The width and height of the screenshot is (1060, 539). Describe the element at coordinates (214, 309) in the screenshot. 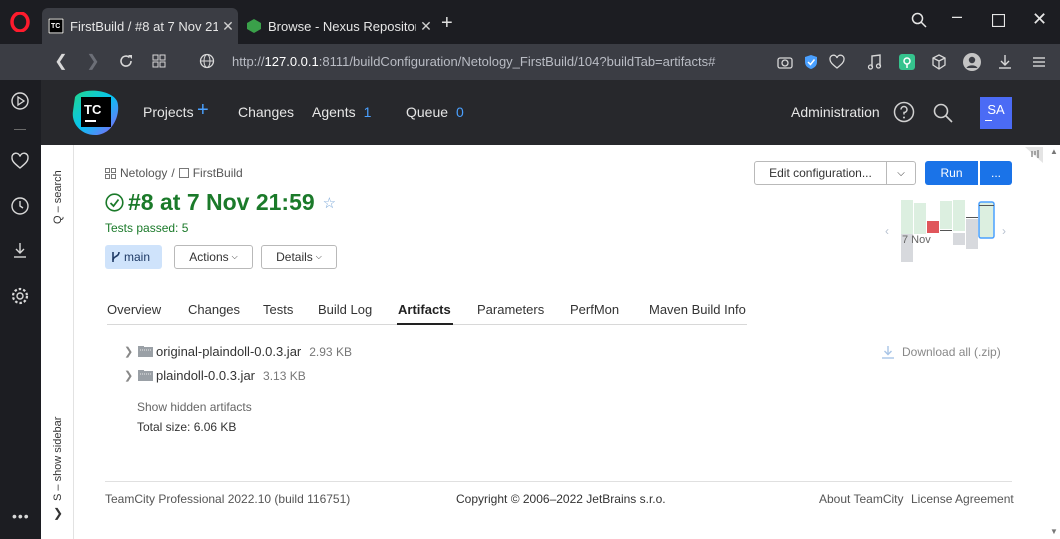

I see `tab-changes: Changes` at that location.